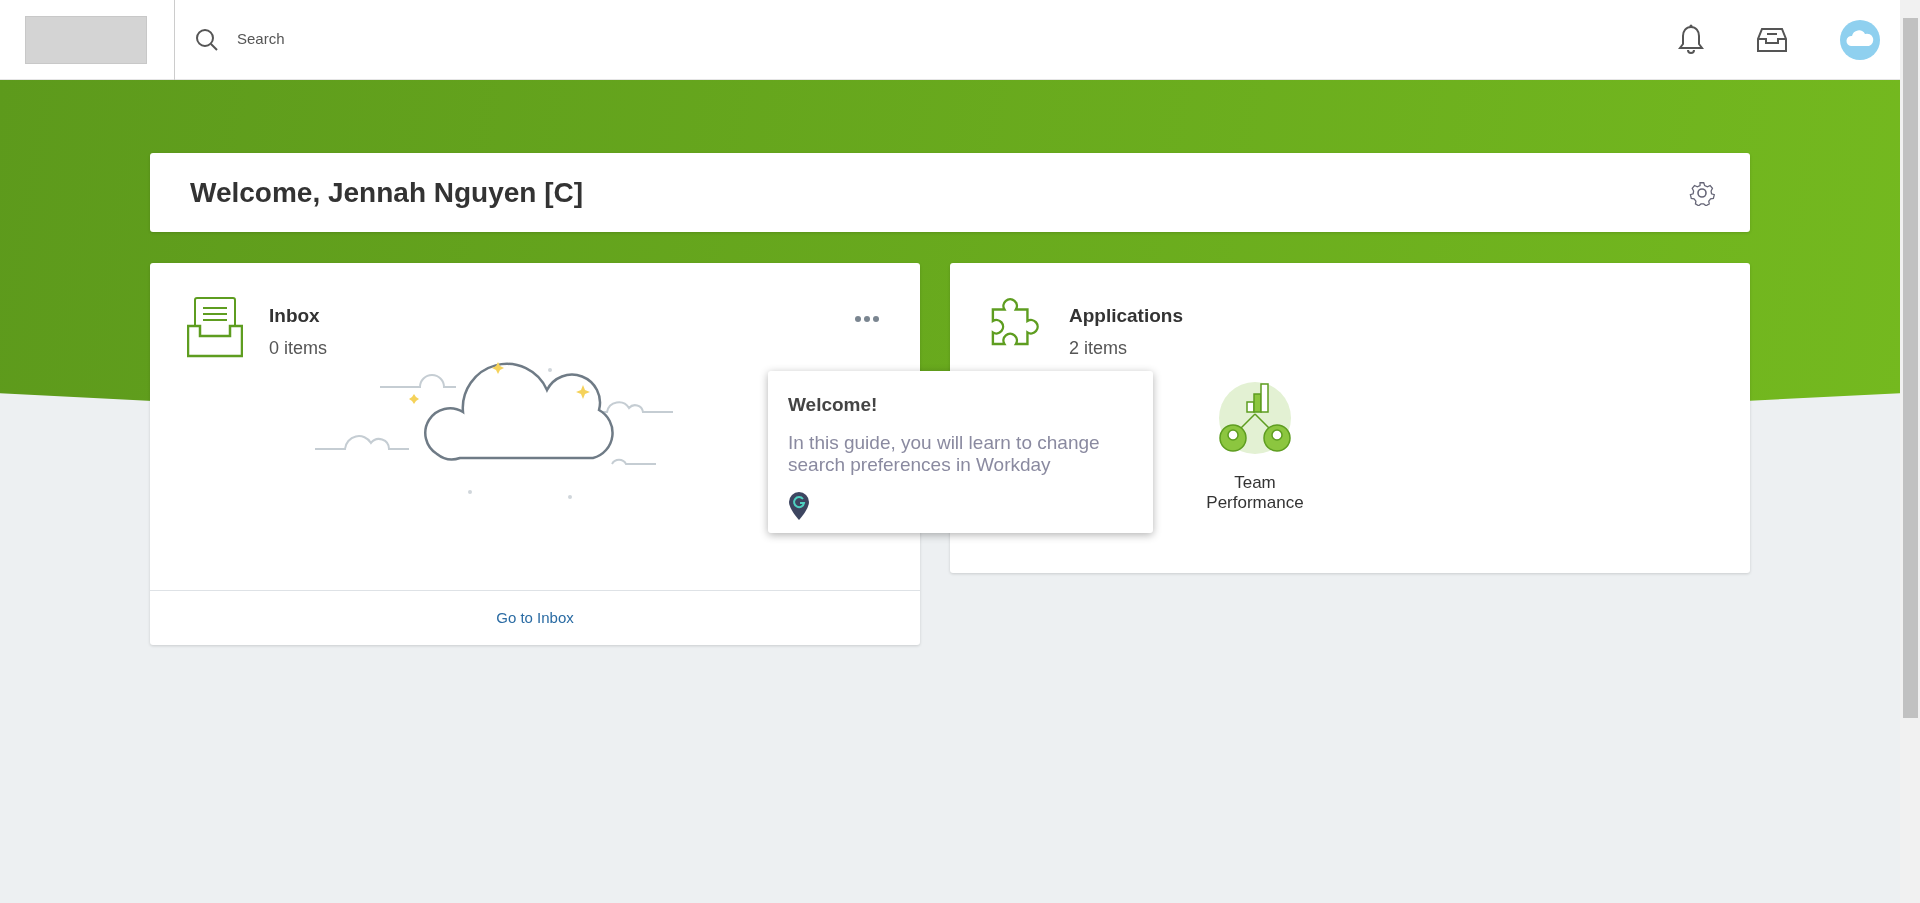  Describe the element at coordinates (1255, 417) in the screenshot. I see `team-performance-icon` at that location.